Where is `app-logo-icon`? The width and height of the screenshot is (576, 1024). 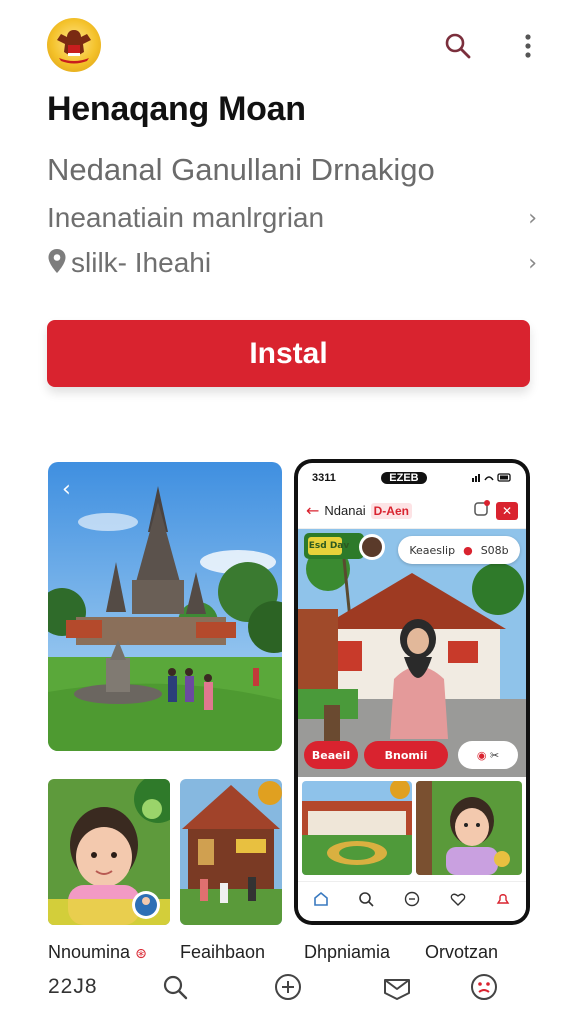 app-logo-icon is located at coordinates (74, 45).